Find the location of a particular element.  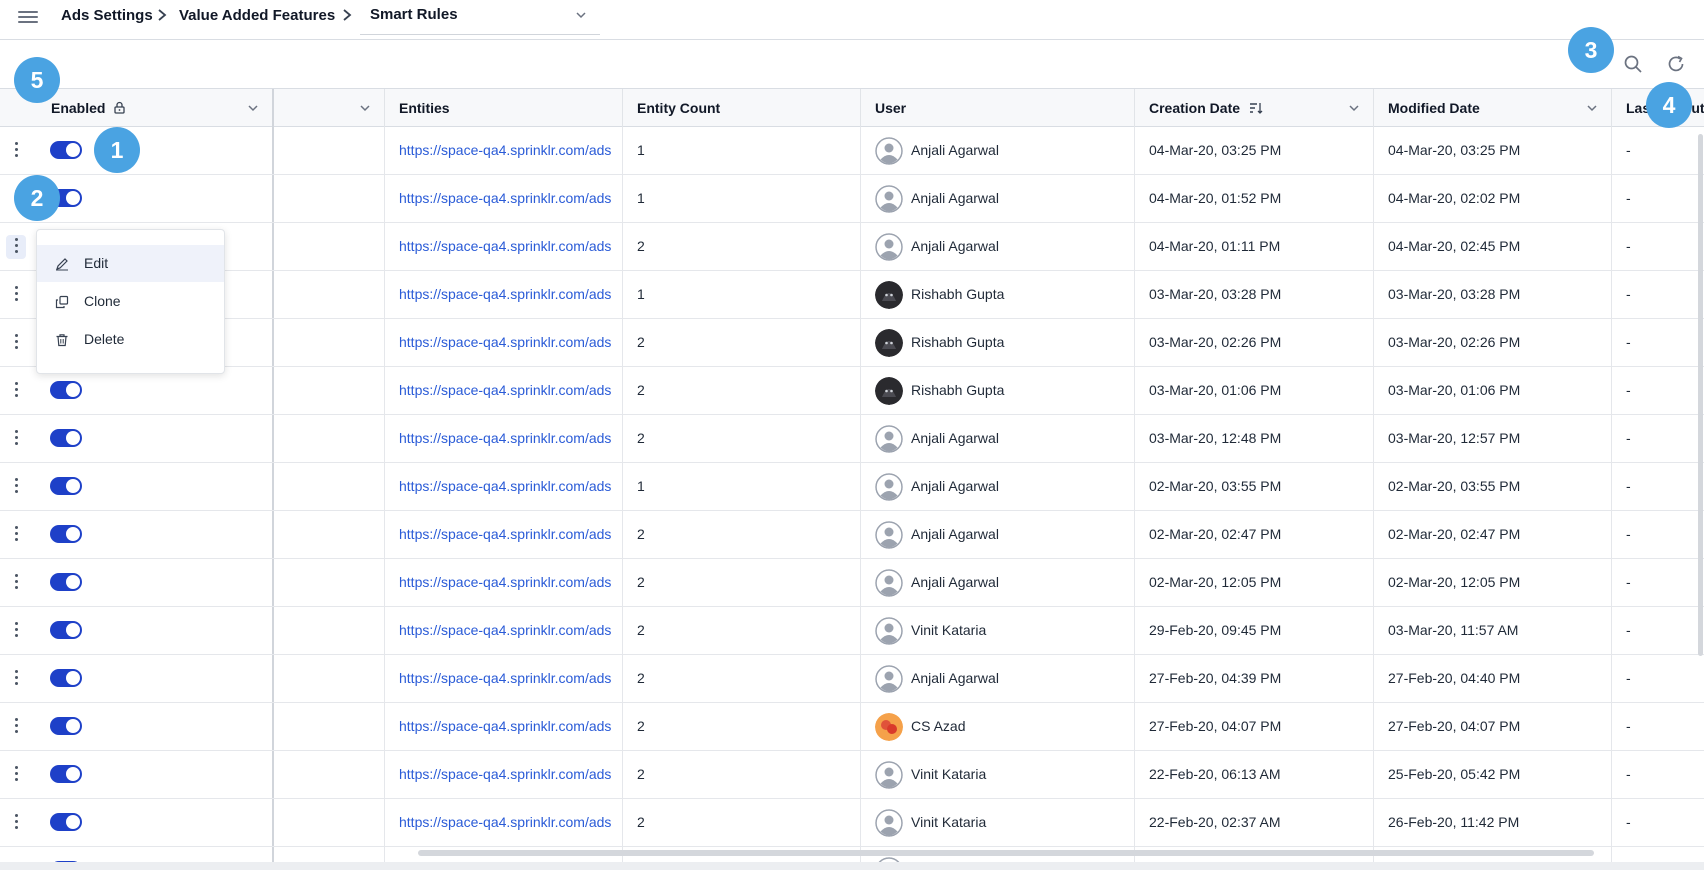

cell-entity-count: 1 is located at coordinates (742, 198).